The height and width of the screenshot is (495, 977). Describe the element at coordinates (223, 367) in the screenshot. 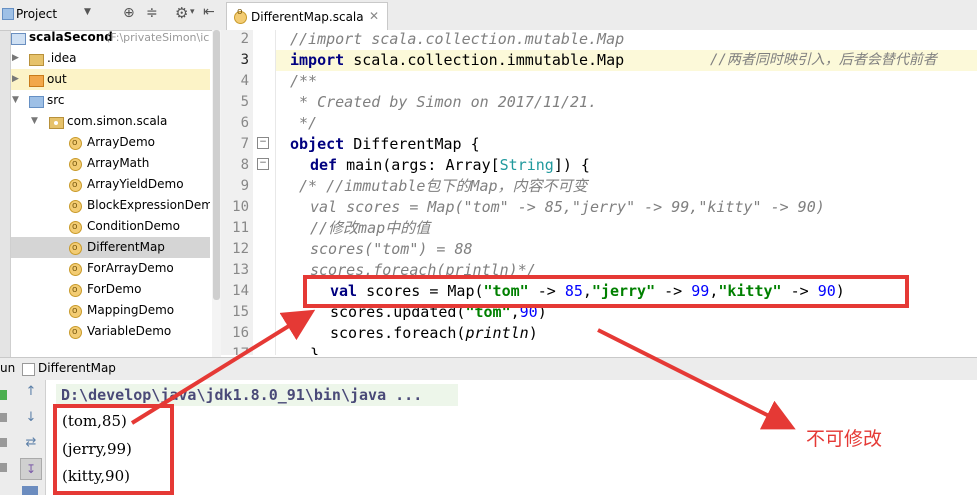

I see `arrow-to-code` at that location.